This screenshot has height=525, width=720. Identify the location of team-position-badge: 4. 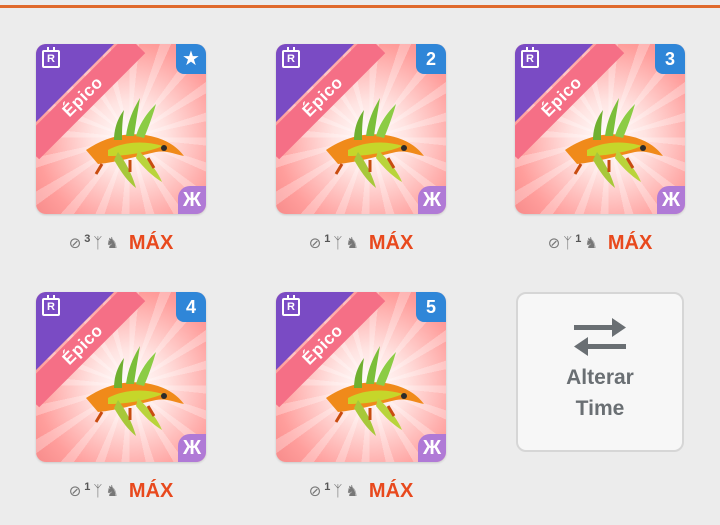
(191, 307).